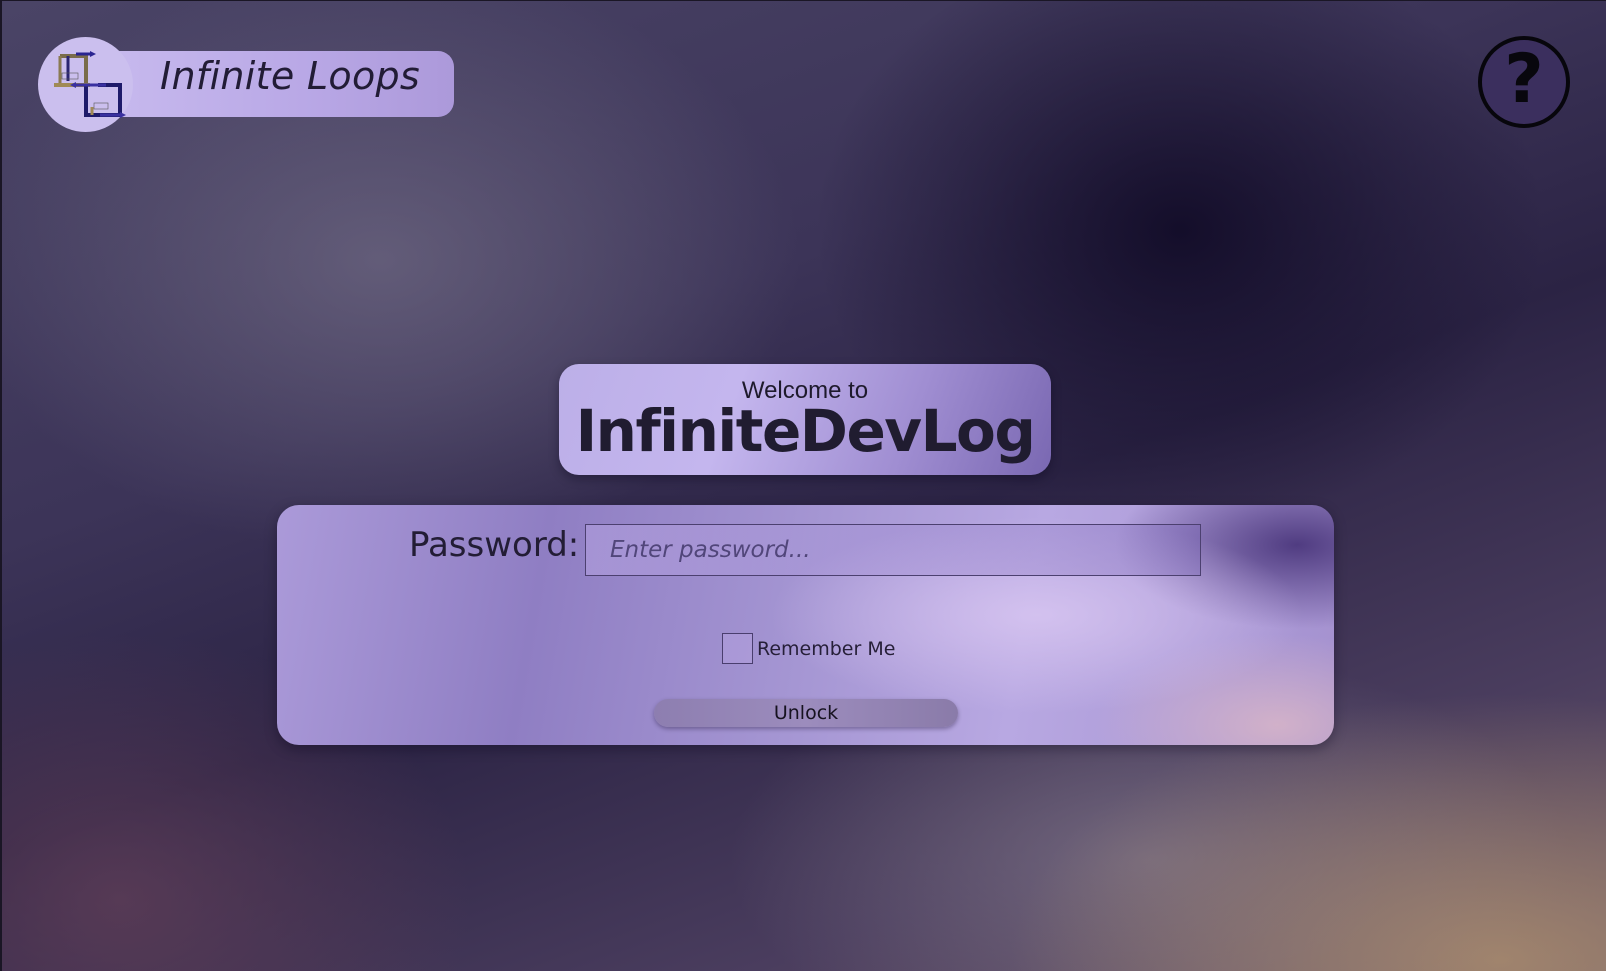 Image resolution: width=1606 pixels, height=971 pixels. I want to click on unlock-button: Unlock, so click(806, 713).